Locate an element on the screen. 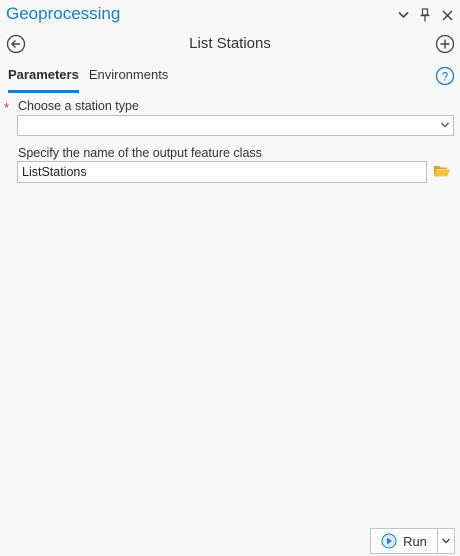 The height and width of the screenshot is (556, 460). pane-header: Geoprocessing is located at coordinates (230, 15).